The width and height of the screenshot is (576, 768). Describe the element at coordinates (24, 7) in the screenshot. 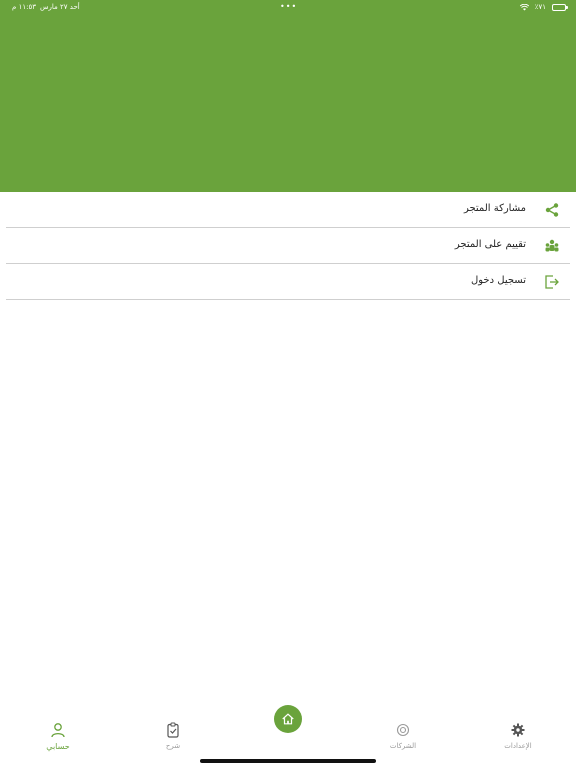

I see `status-time: ١١:٥٣ م` at that location.